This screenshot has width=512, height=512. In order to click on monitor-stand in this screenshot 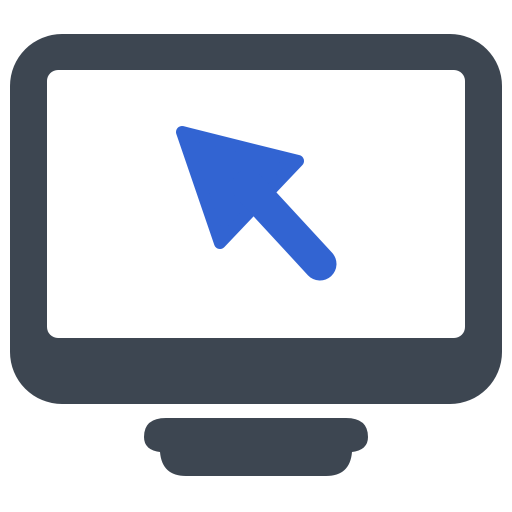, I will do `click(256, 447)`.